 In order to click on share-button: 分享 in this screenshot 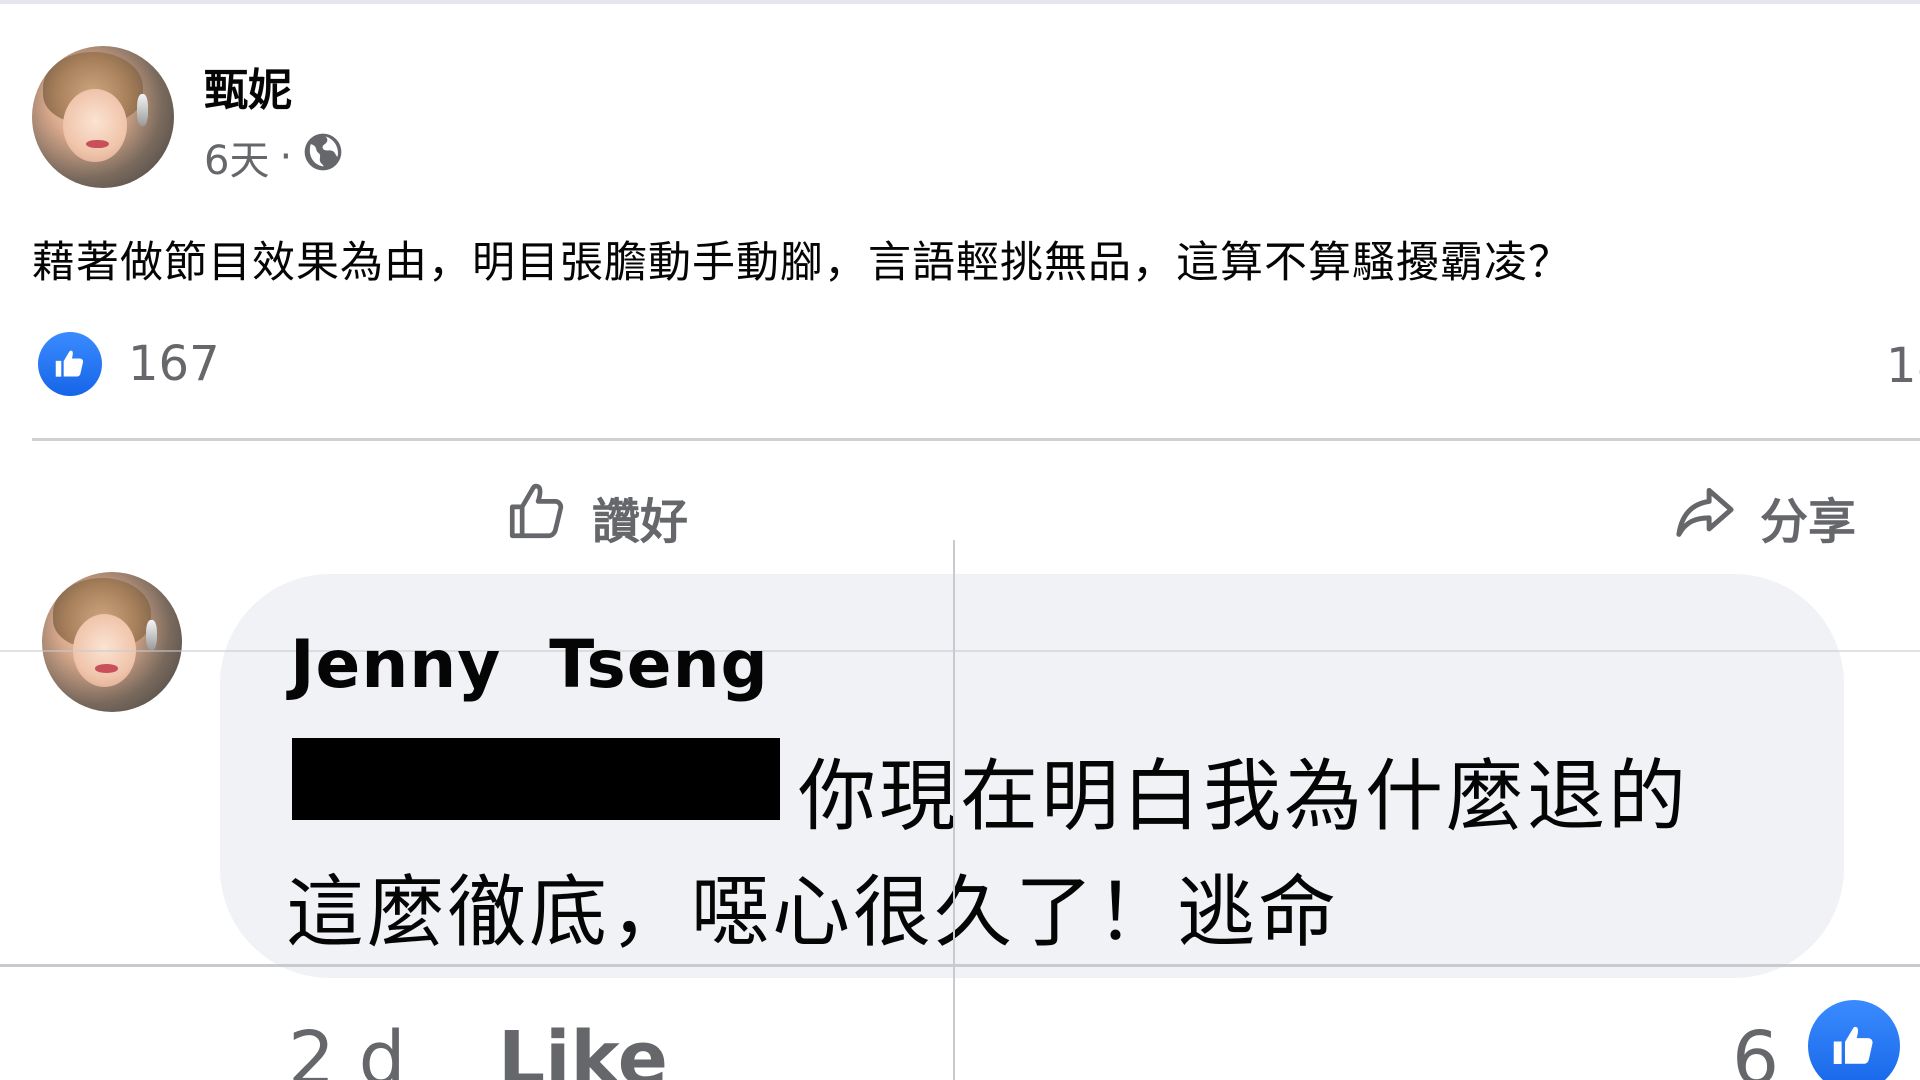, I will do `click(1764, 517)`.